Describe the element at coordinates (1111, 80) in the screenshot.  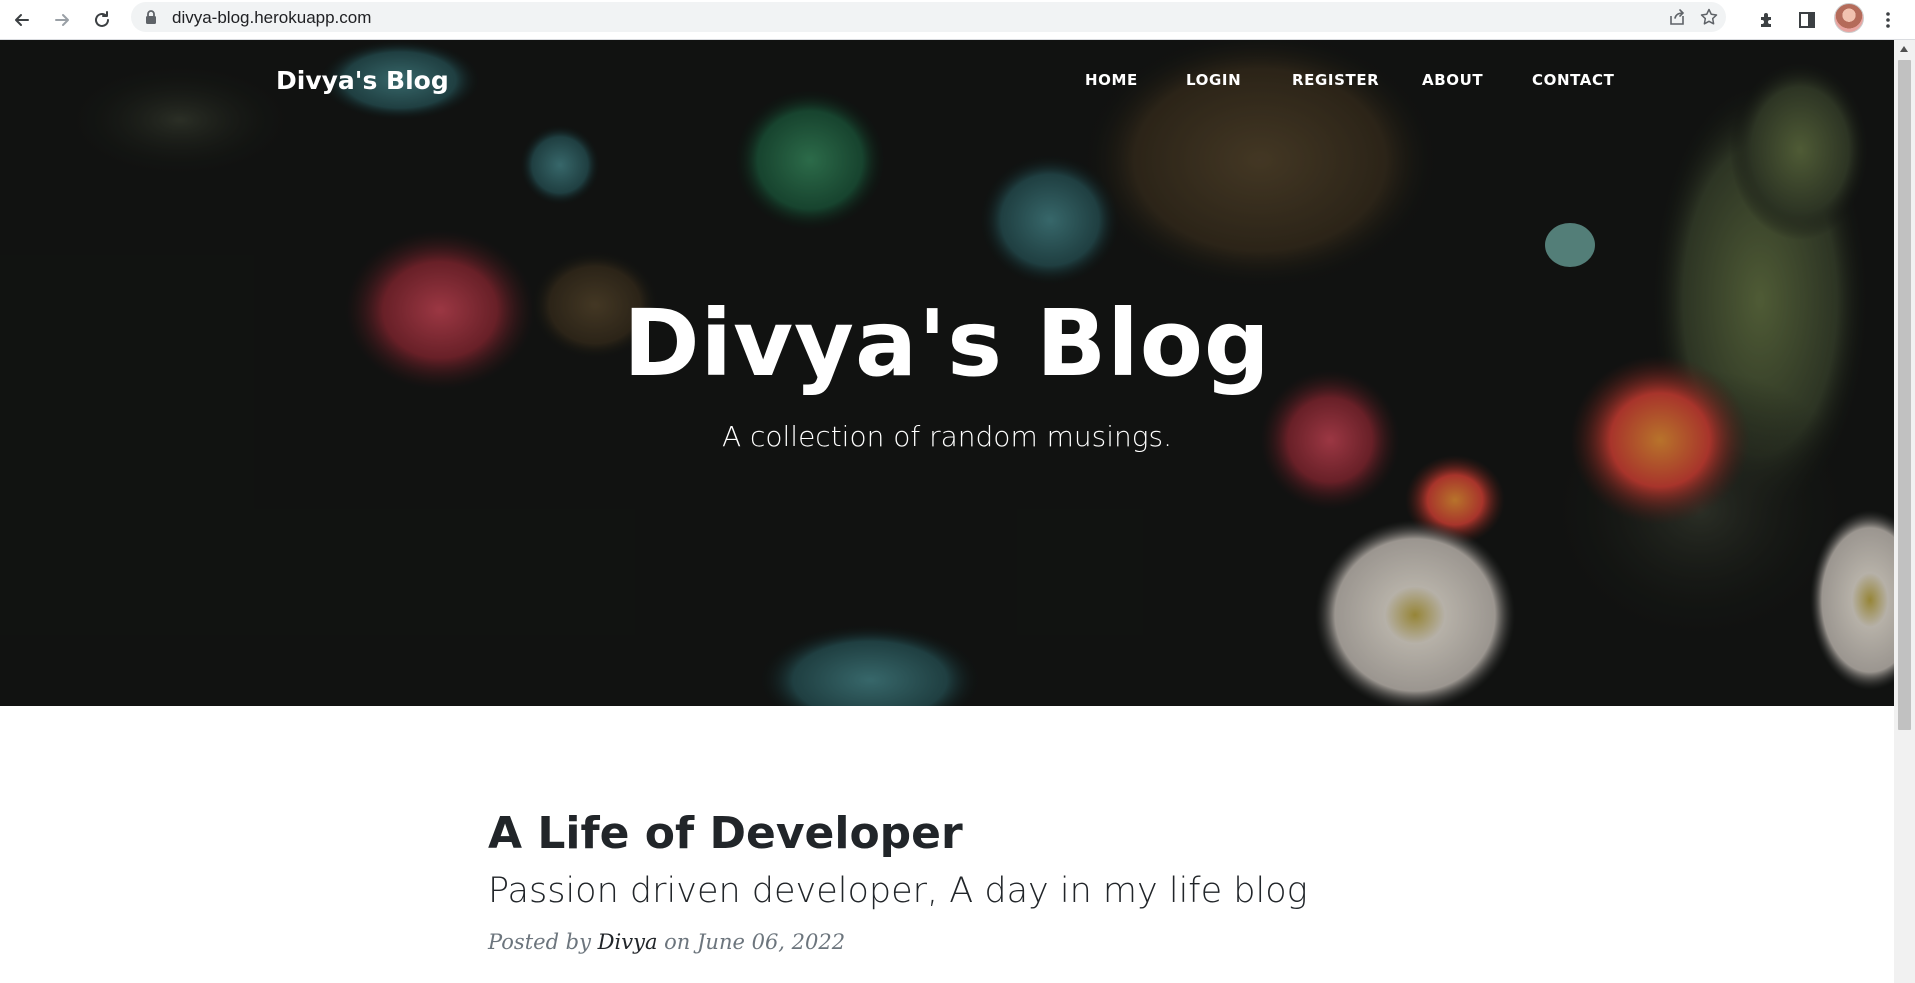
I see `nav-home: HOME` at that location.